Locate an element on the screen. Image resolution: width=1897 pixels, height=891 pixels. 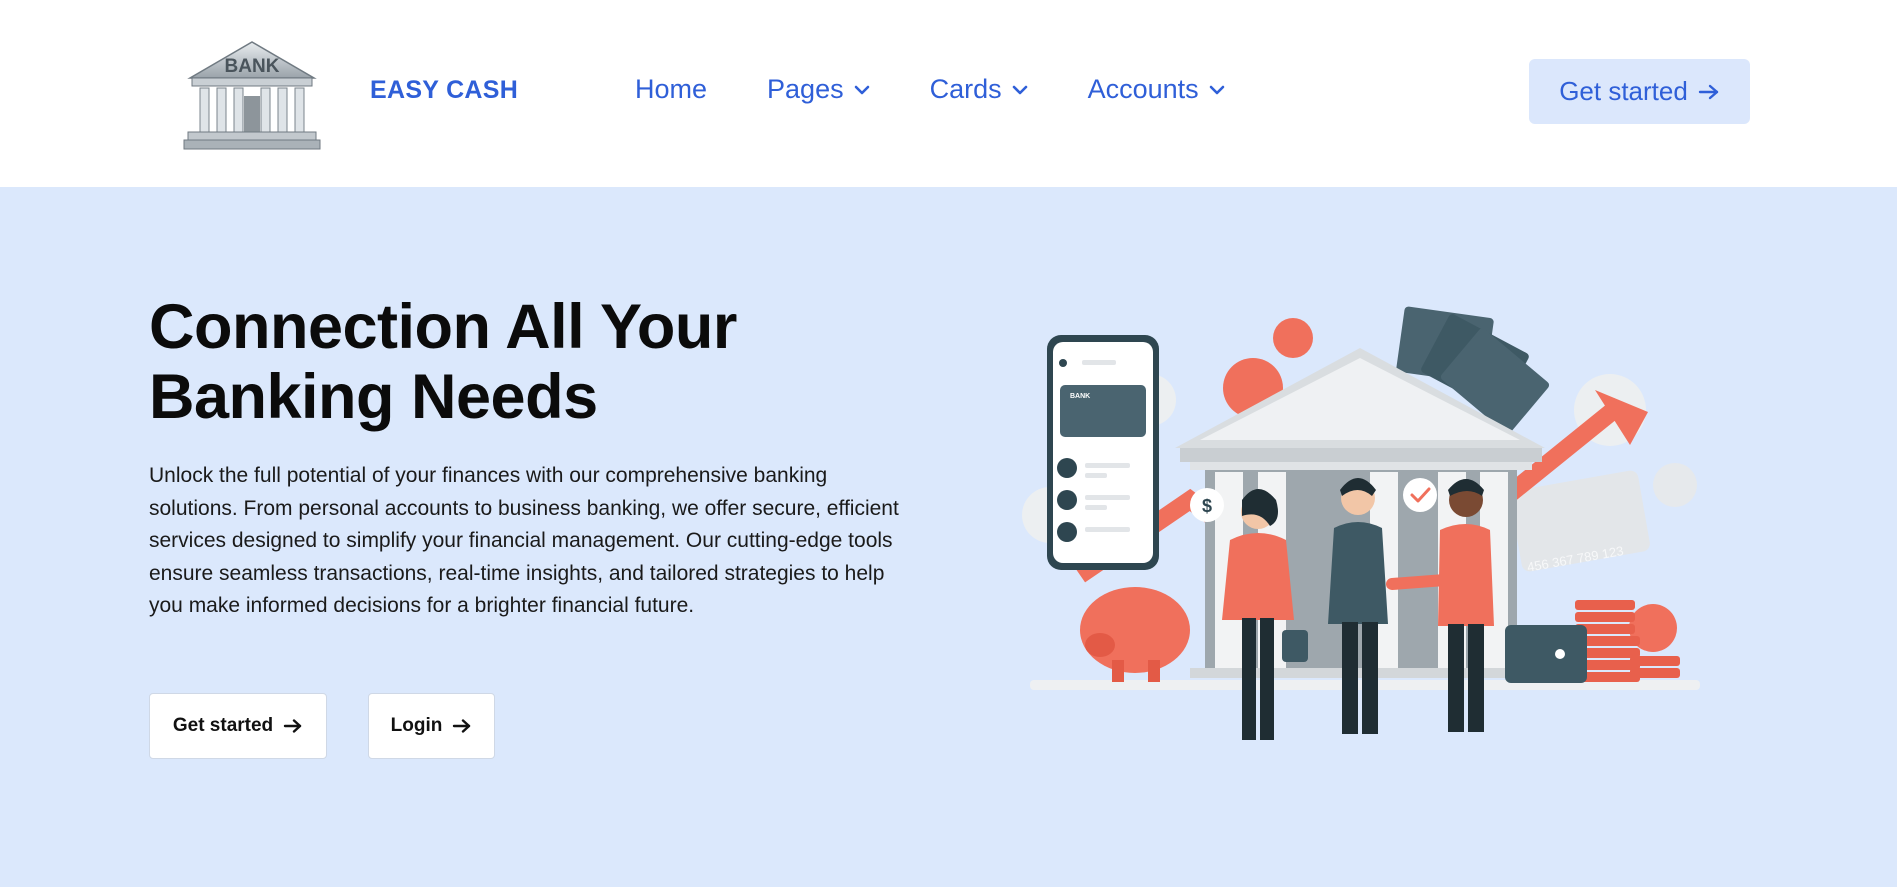
nav-pages-label: Pages is located at coordinates (805, 89).